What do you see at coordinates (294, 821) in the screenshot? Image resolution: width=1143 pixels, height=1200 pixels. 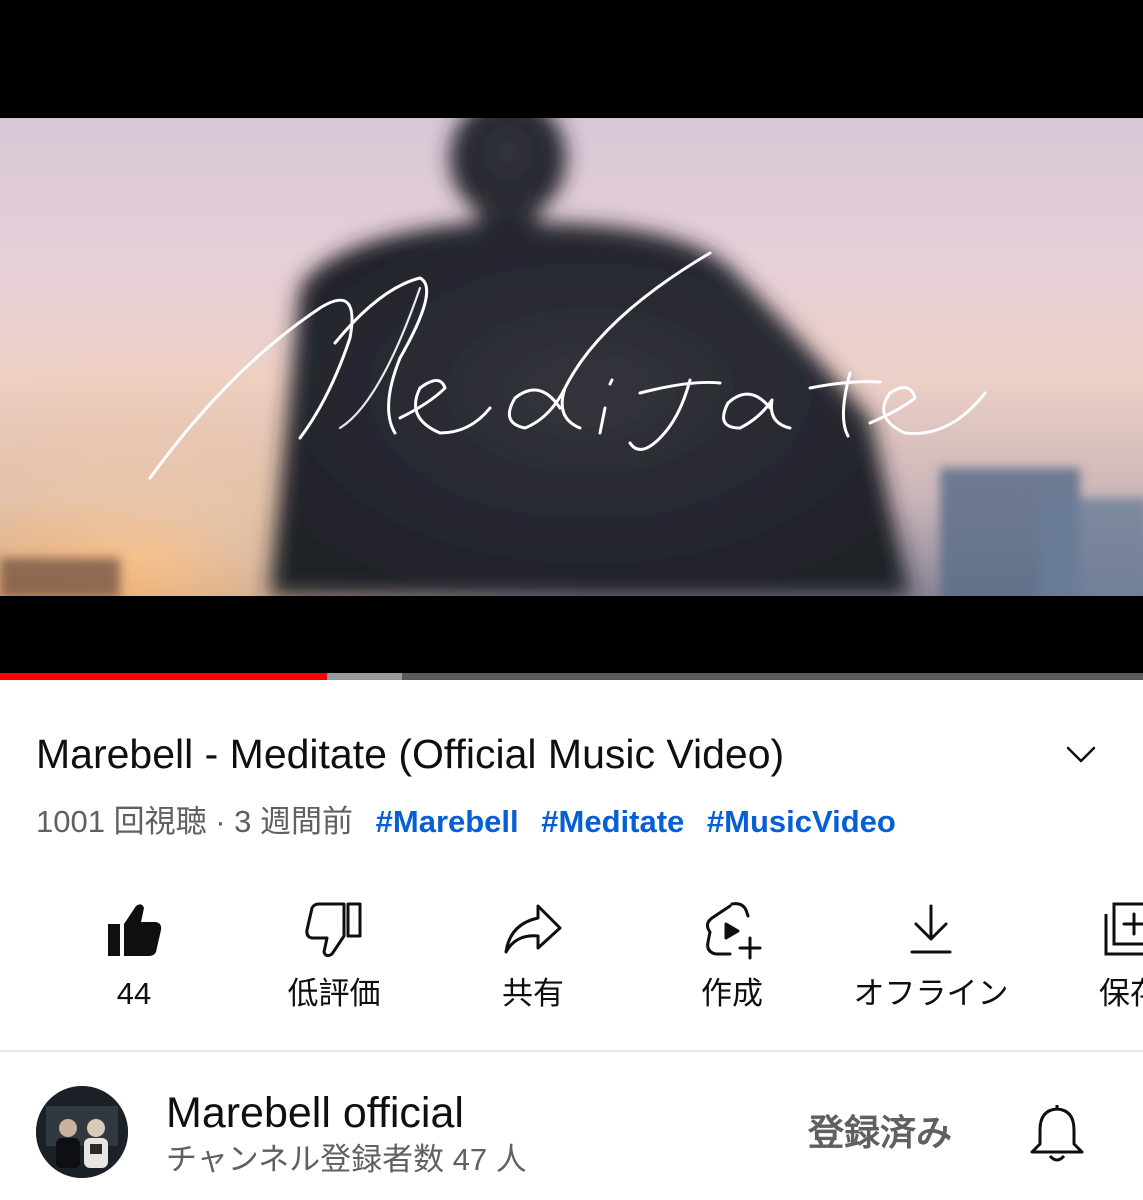 I see `upload-age: 3 週間前` at bounding box center [294, 821].